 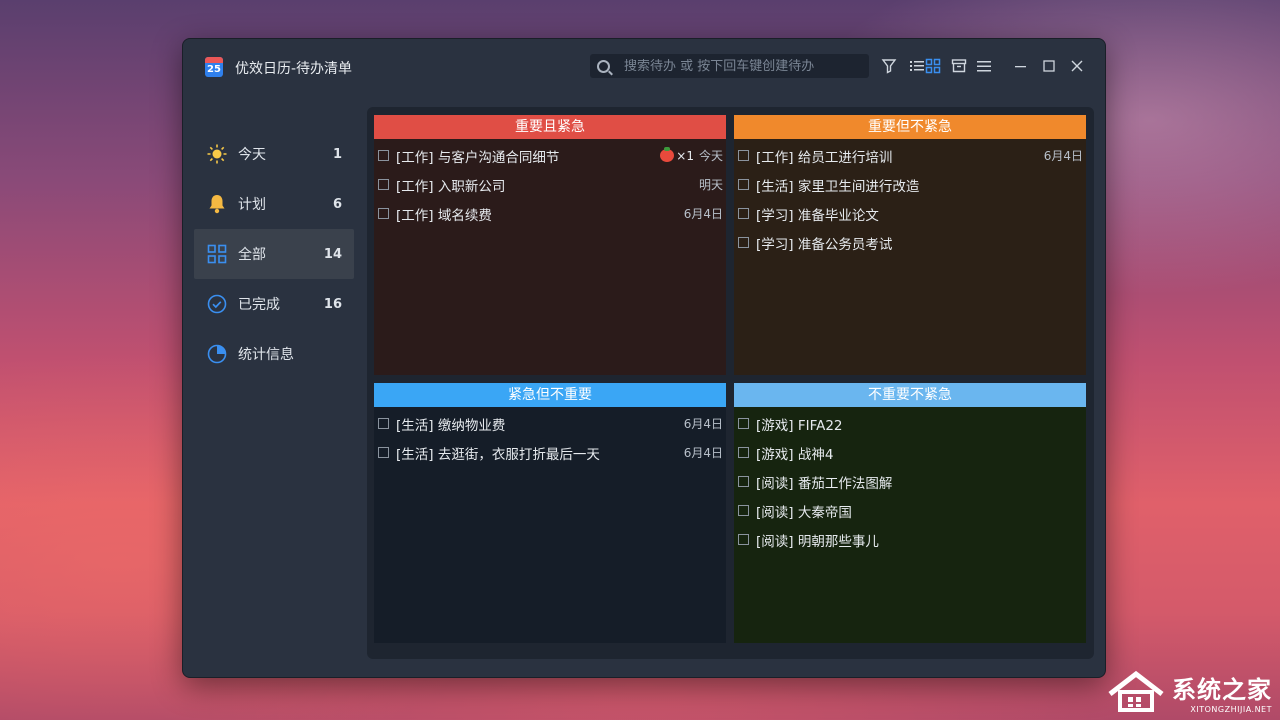 I want to click on task-item: [工作] 给员工进行培训 6月4日, so click(x=910, y=155).